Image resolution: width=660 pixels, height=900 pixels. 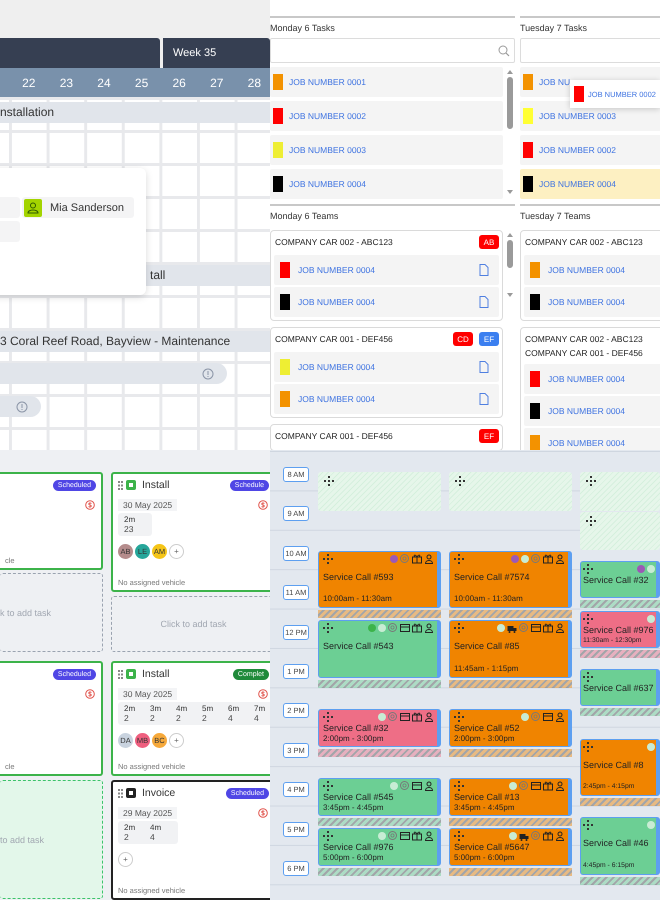 What do you see at coordinates (216, 53) in the screenshot?
I see `week-header: Week 35` at bounding box center [216, 53].